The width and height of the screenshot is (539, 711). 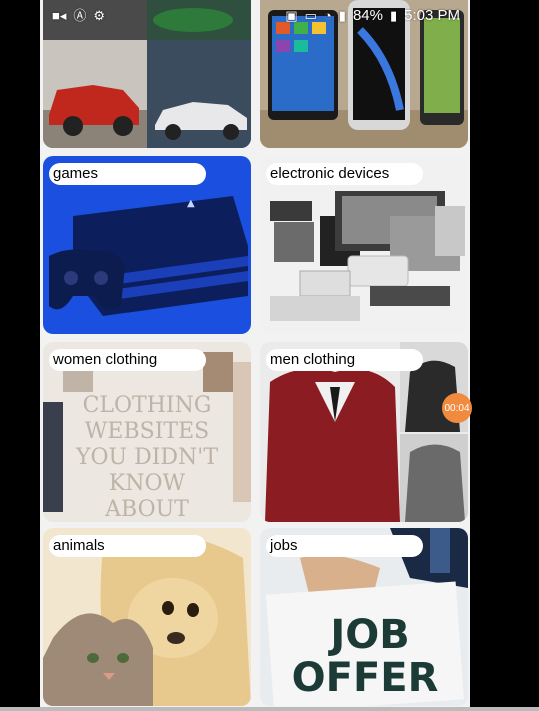 I want to click on signal-icon: ▮, so click(x=342, y=15).